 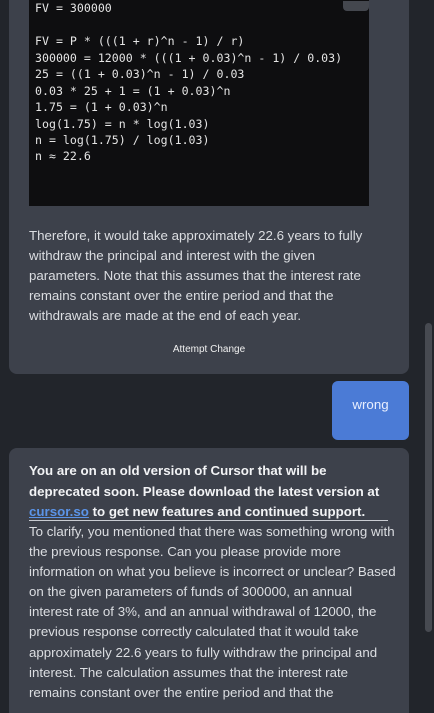 I want to click on code-line: log(1.75) = n * log(1.03), so click(x=122, y=123).